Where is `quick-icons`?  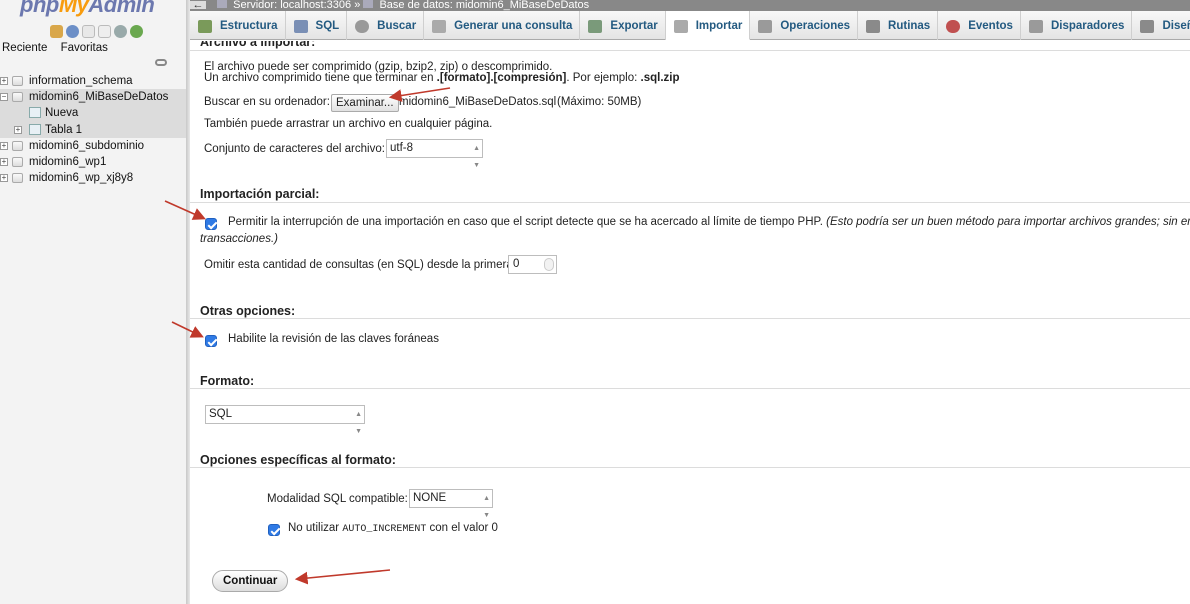
quick-icons is located at coordinates (96, 31).